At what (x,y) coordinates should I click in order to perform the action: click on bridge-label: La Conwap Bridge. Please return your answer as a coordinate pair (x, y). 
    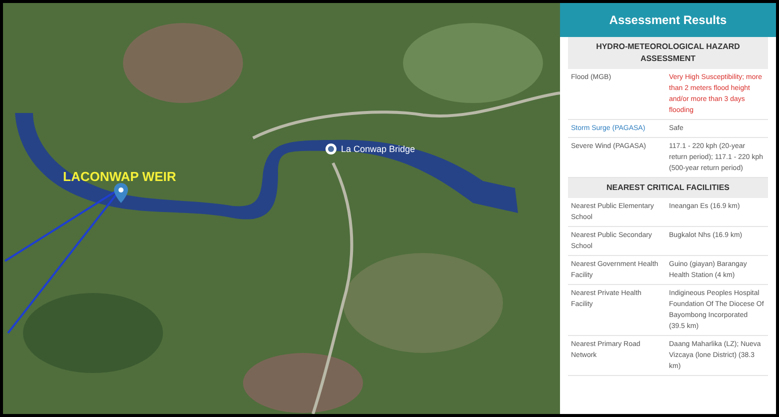
    Looking at the image, I should click on (378, 149).